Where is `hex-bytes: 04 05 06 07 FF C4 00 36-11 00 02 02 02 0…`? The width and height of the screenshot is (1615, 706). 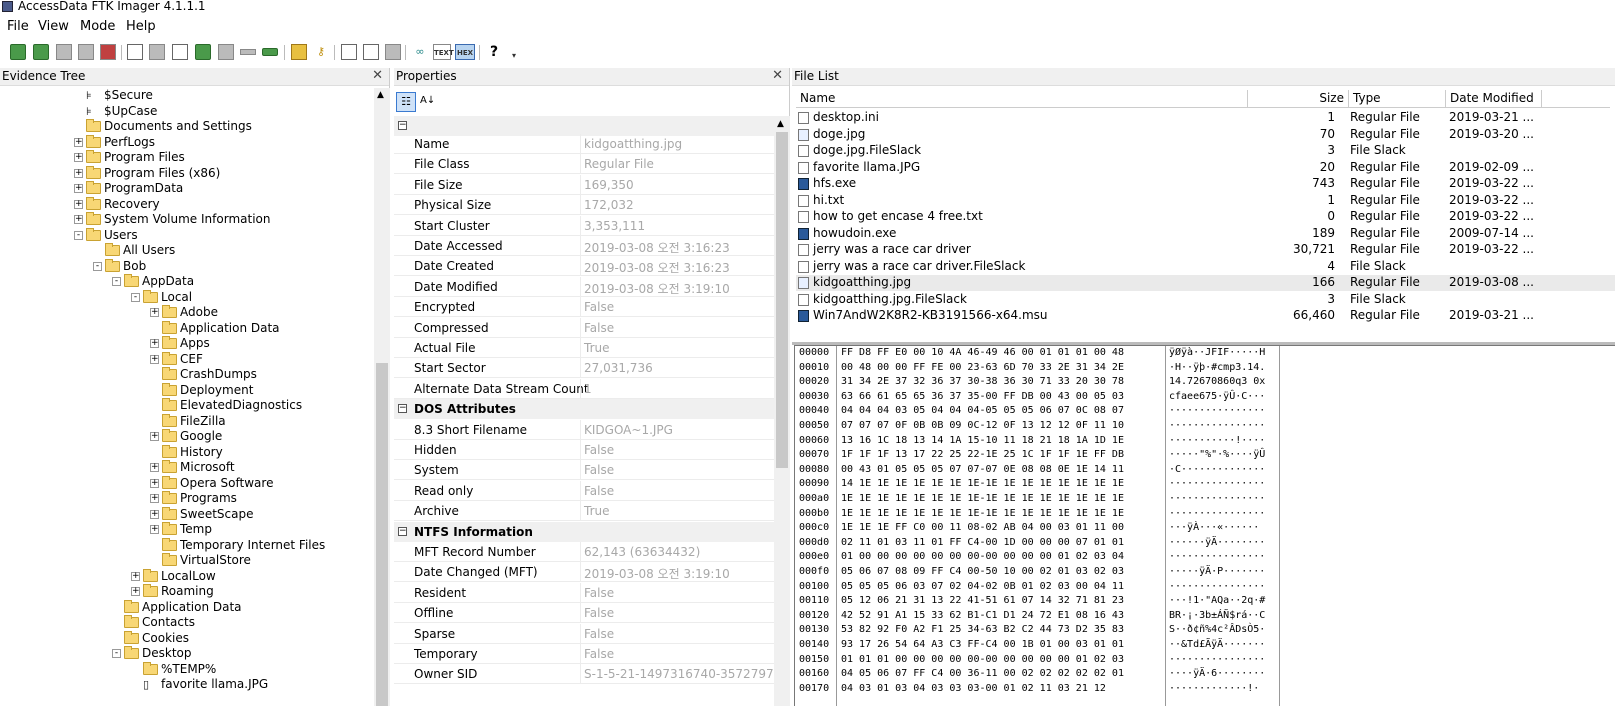
hex-bytes: 04 05 06 07 FF C4 00 36-11 00 02 02 02 0… is located at coordinates (982, 674).